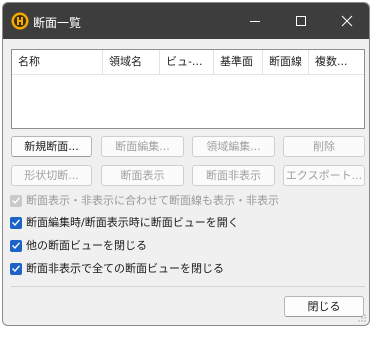  What do you see at coordinates (238, 62) in the screenshot?
I see `column-header-reference-plane: 基準面` at bounding box center [238, 62].